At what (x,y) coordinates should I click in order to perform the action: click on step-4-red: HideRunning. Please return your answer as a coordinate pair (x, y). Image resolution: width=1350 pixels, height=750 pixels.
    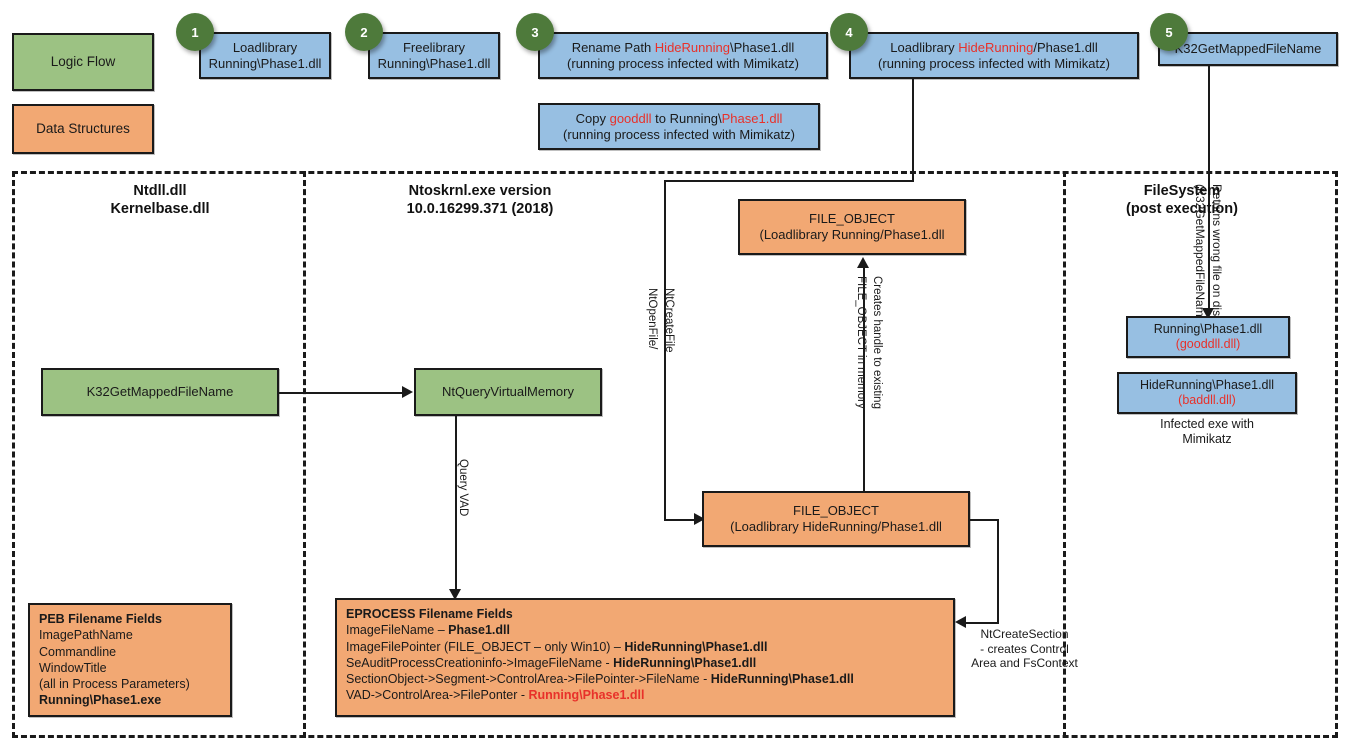
    Looking at the image, I should click on (996, 47).